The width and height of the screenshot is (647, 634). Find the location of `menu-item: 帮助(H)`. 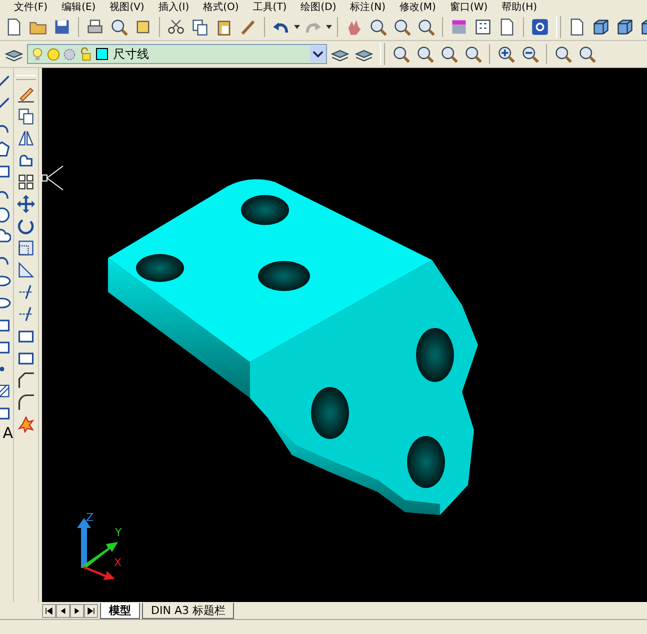

menu-item: 帮助(H) is located at coordinates (519, 7).